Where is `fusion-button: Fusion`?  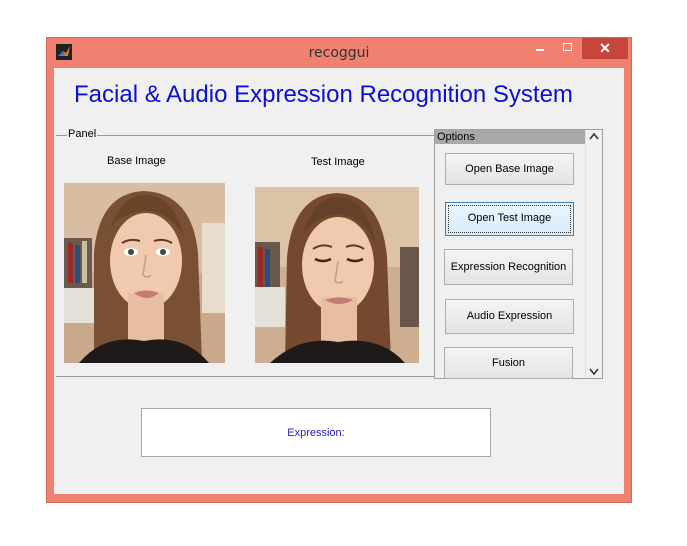
fusion-button: Fusion is located at coordinates (508, 363).